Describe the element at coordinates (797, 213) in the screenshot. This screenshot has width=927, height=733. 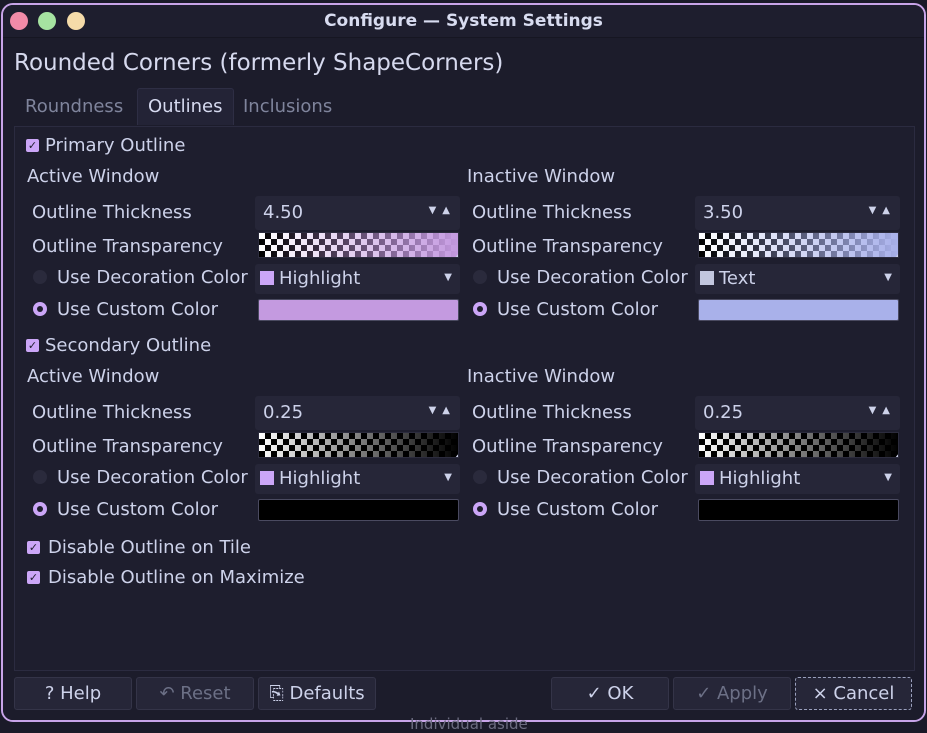
I see `primary-inactive-thickness-spinbox: 3.50 ▼▲` at that location.